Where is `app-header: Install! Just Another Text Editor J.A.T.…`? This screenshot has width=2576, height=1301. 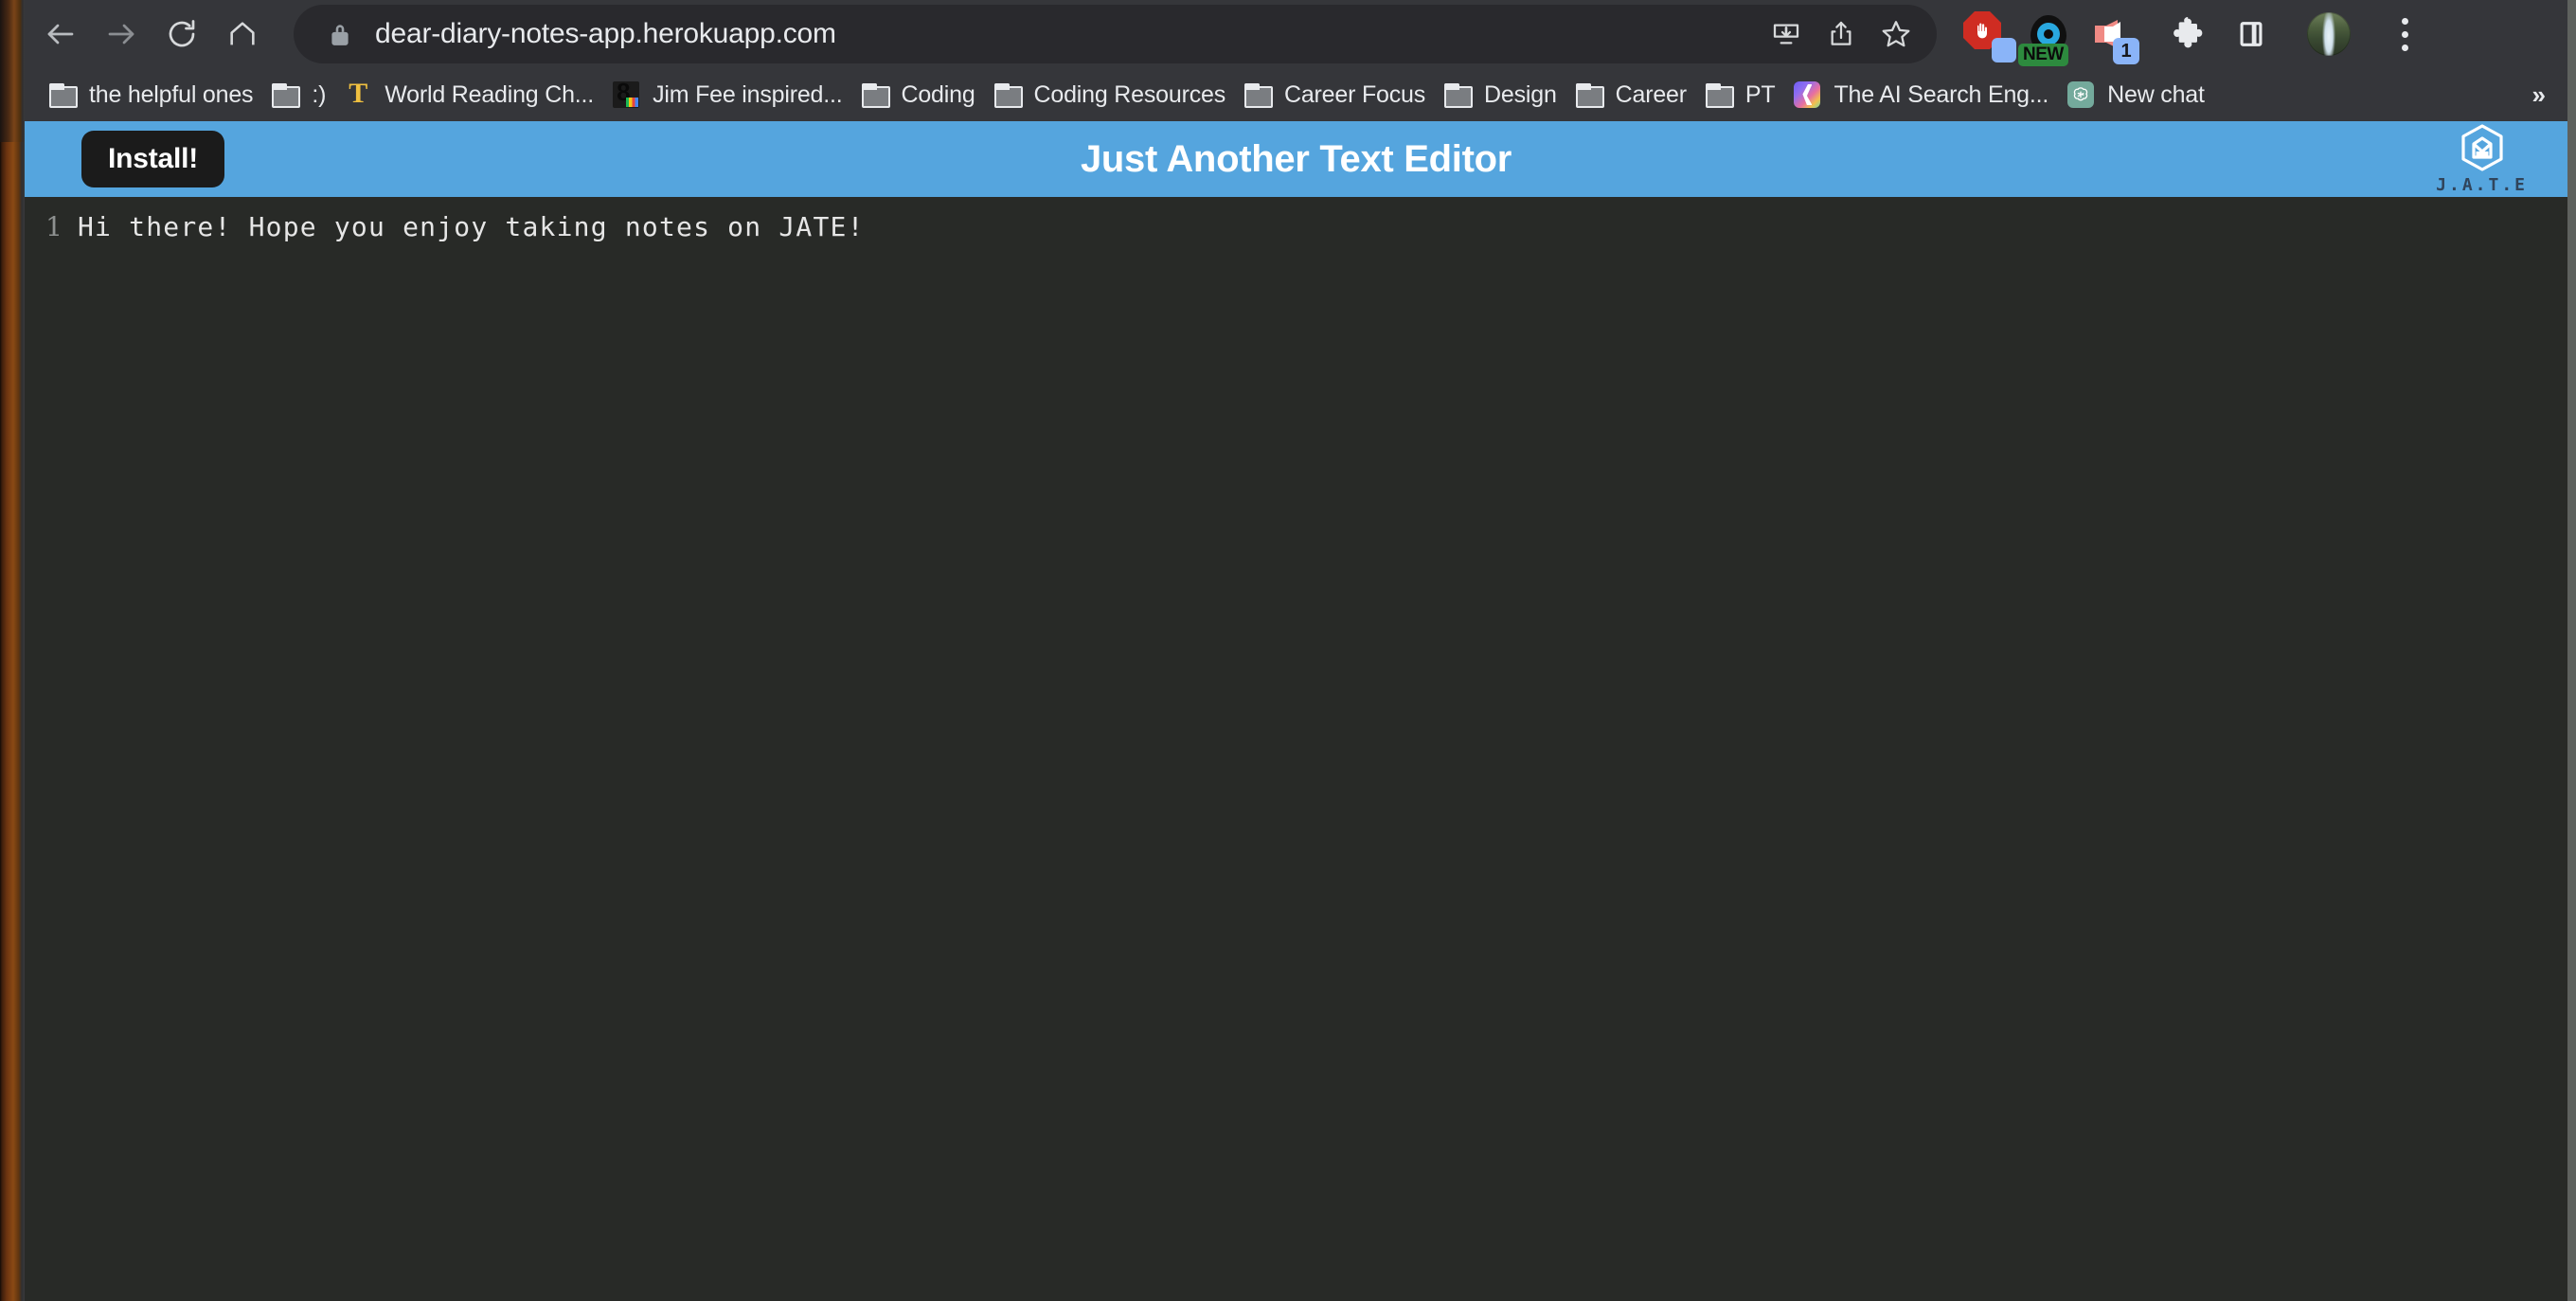
app-header: Install! Just Another Text Editor J.A.T.… is located at coordinates (1296, 159).